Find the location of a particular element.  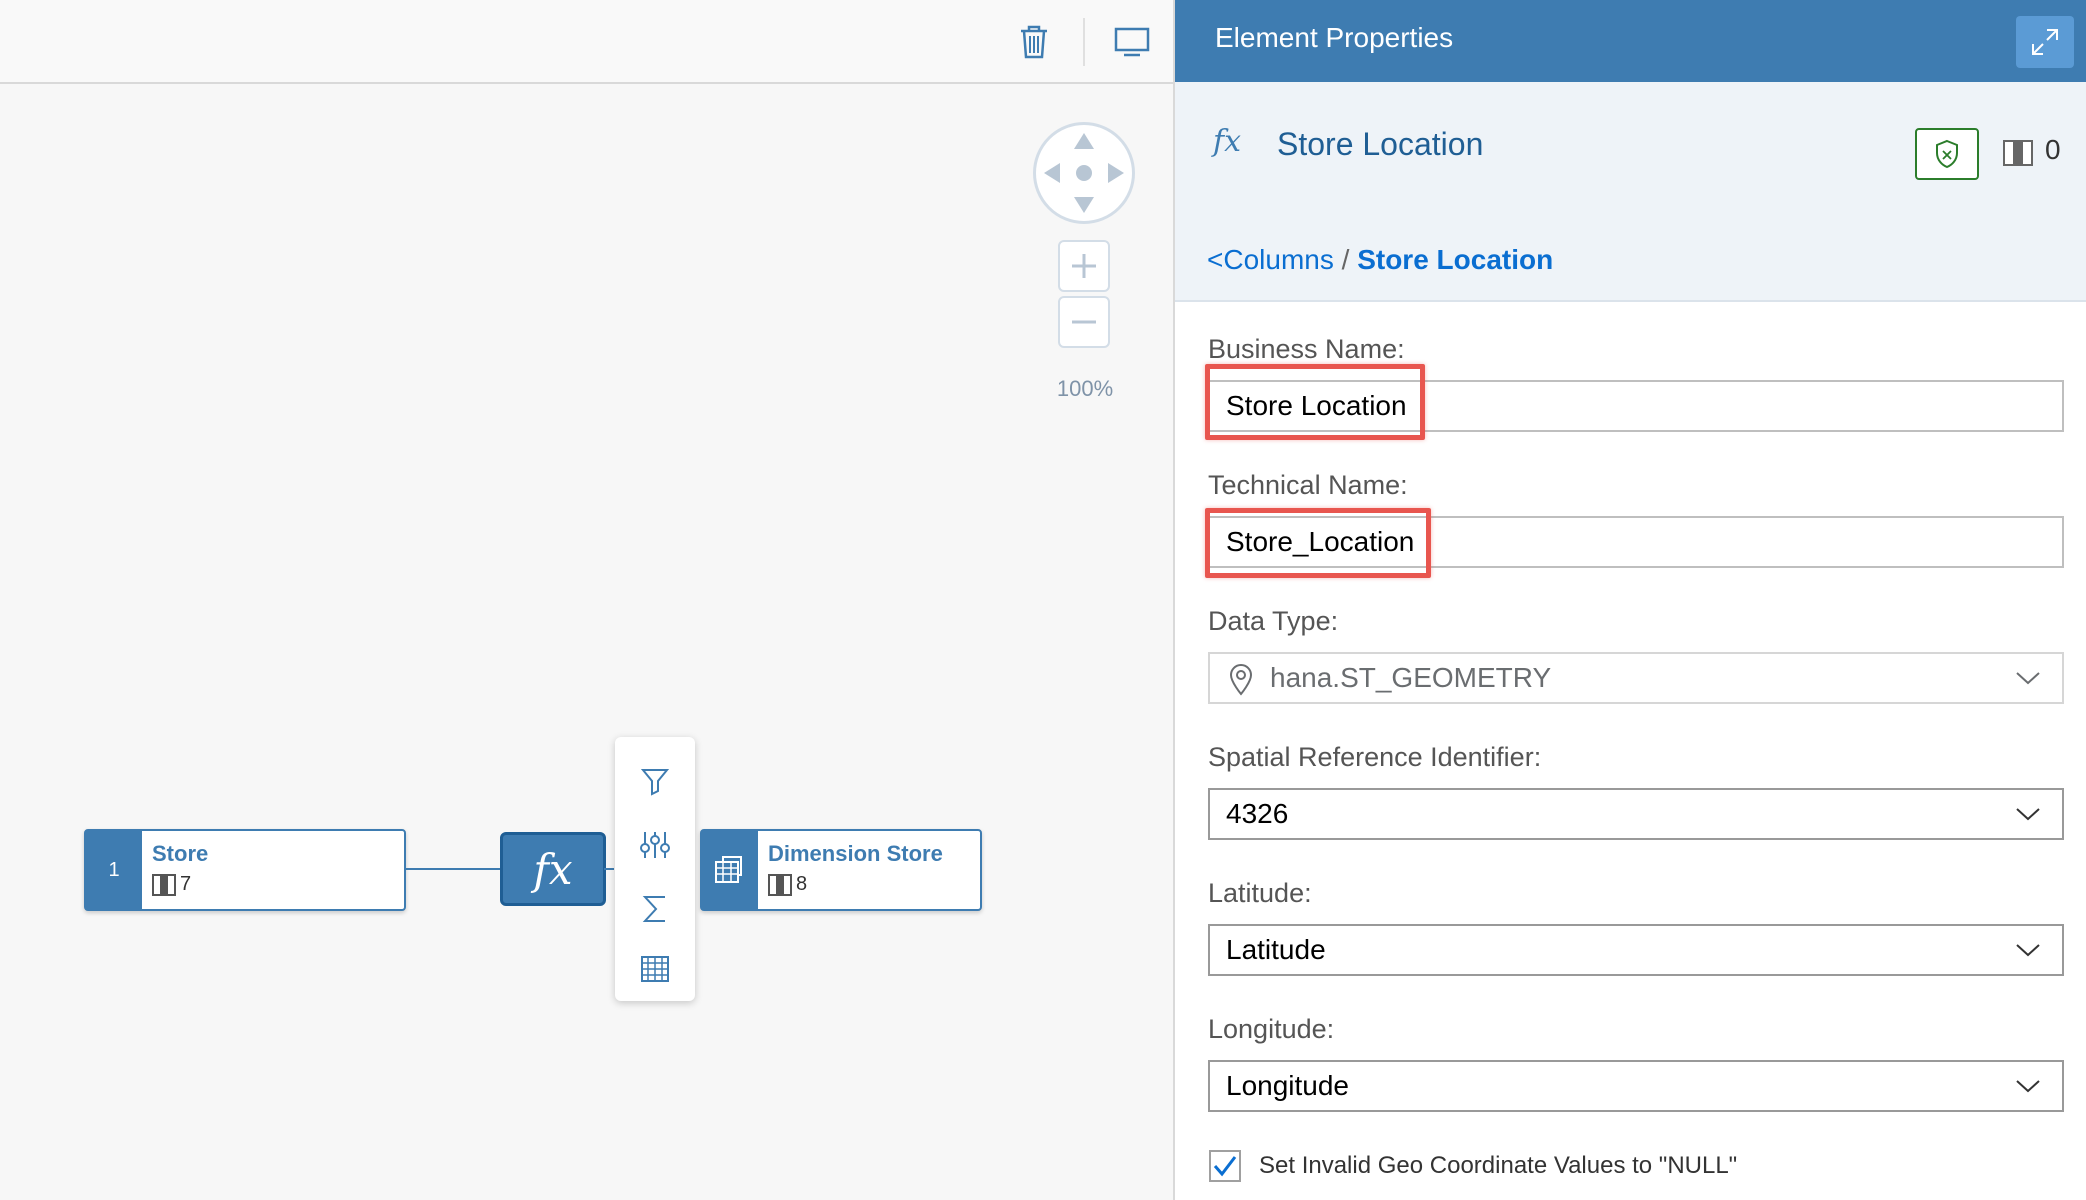

node-title: Store is located at coordinates (180, 853).